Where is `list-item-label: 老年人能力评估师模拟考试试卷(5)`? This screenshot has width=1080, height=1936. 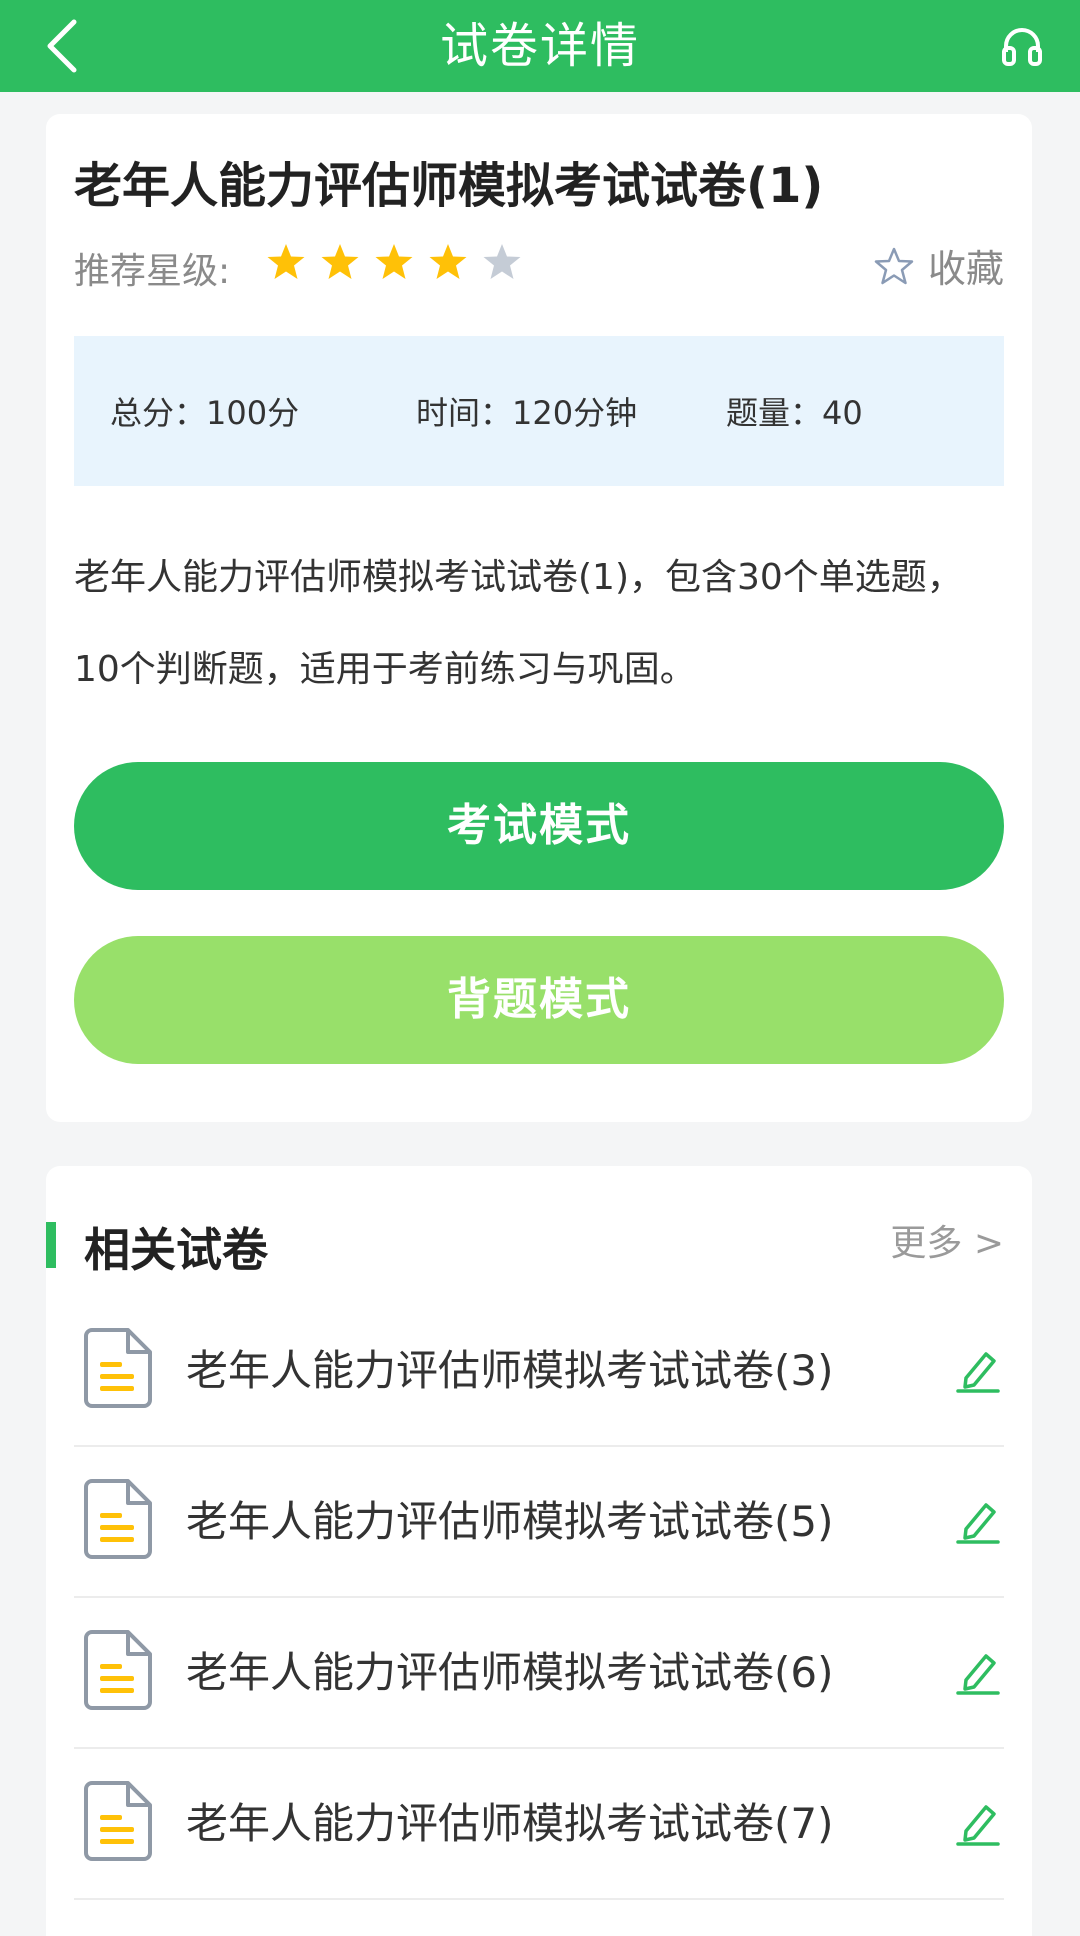 list-item-label: 老年人能力评估师模拟考试试卷(5) is located at coordinates (510, 1521).